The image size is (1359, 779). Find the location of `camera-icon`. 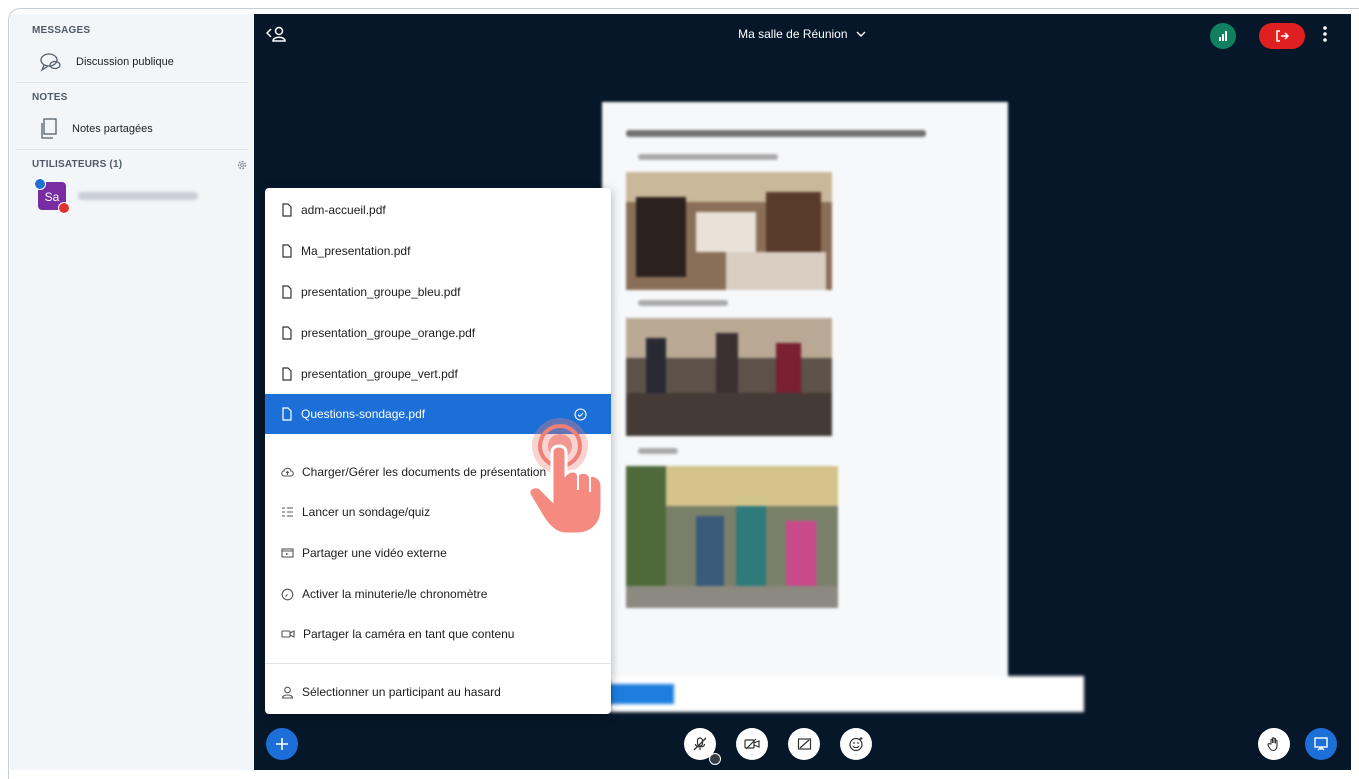

camera-icon is located at coordinates (288, 634).